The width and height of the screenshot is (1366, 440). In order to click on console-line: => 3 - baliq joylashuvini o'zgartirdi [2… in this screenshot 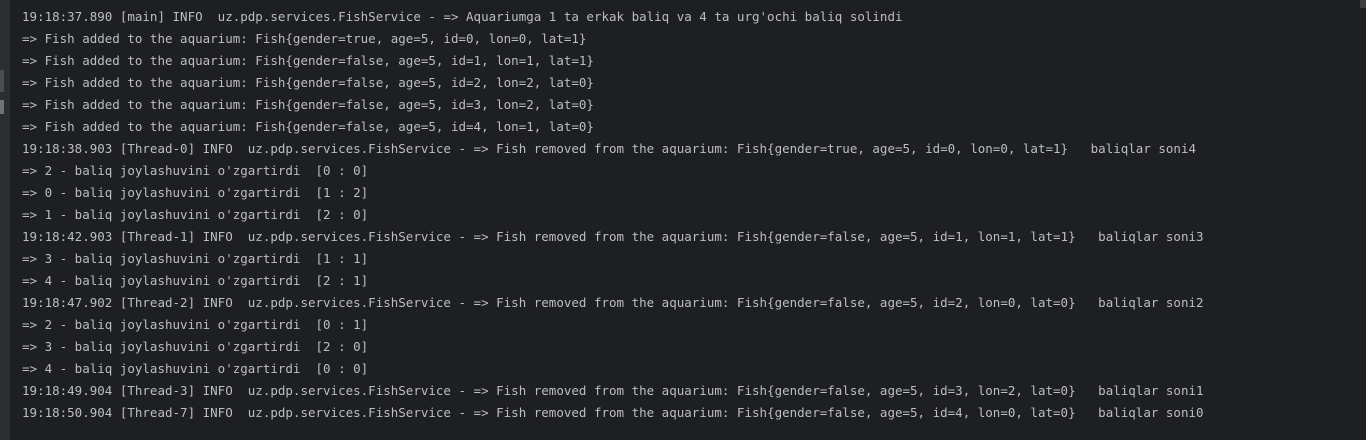, I will do `click(195, 346)`.